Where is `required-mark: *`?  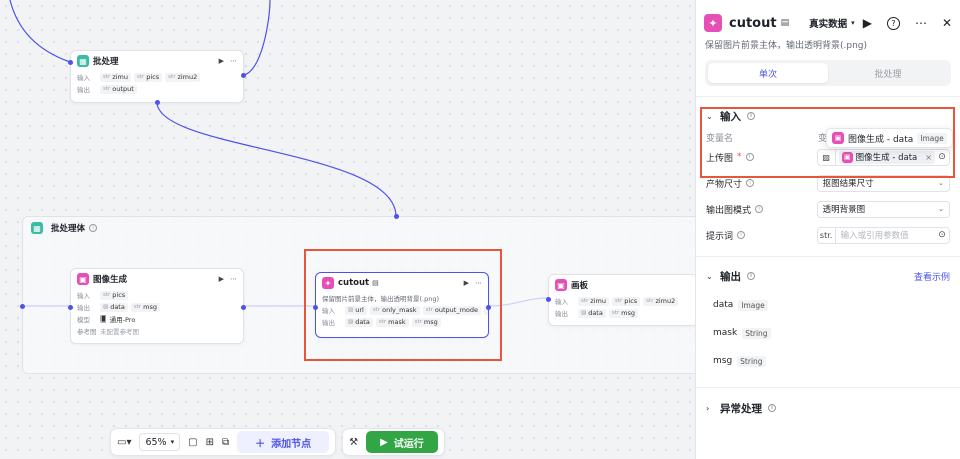
required-mark: * is located at coordinates (739, 157).